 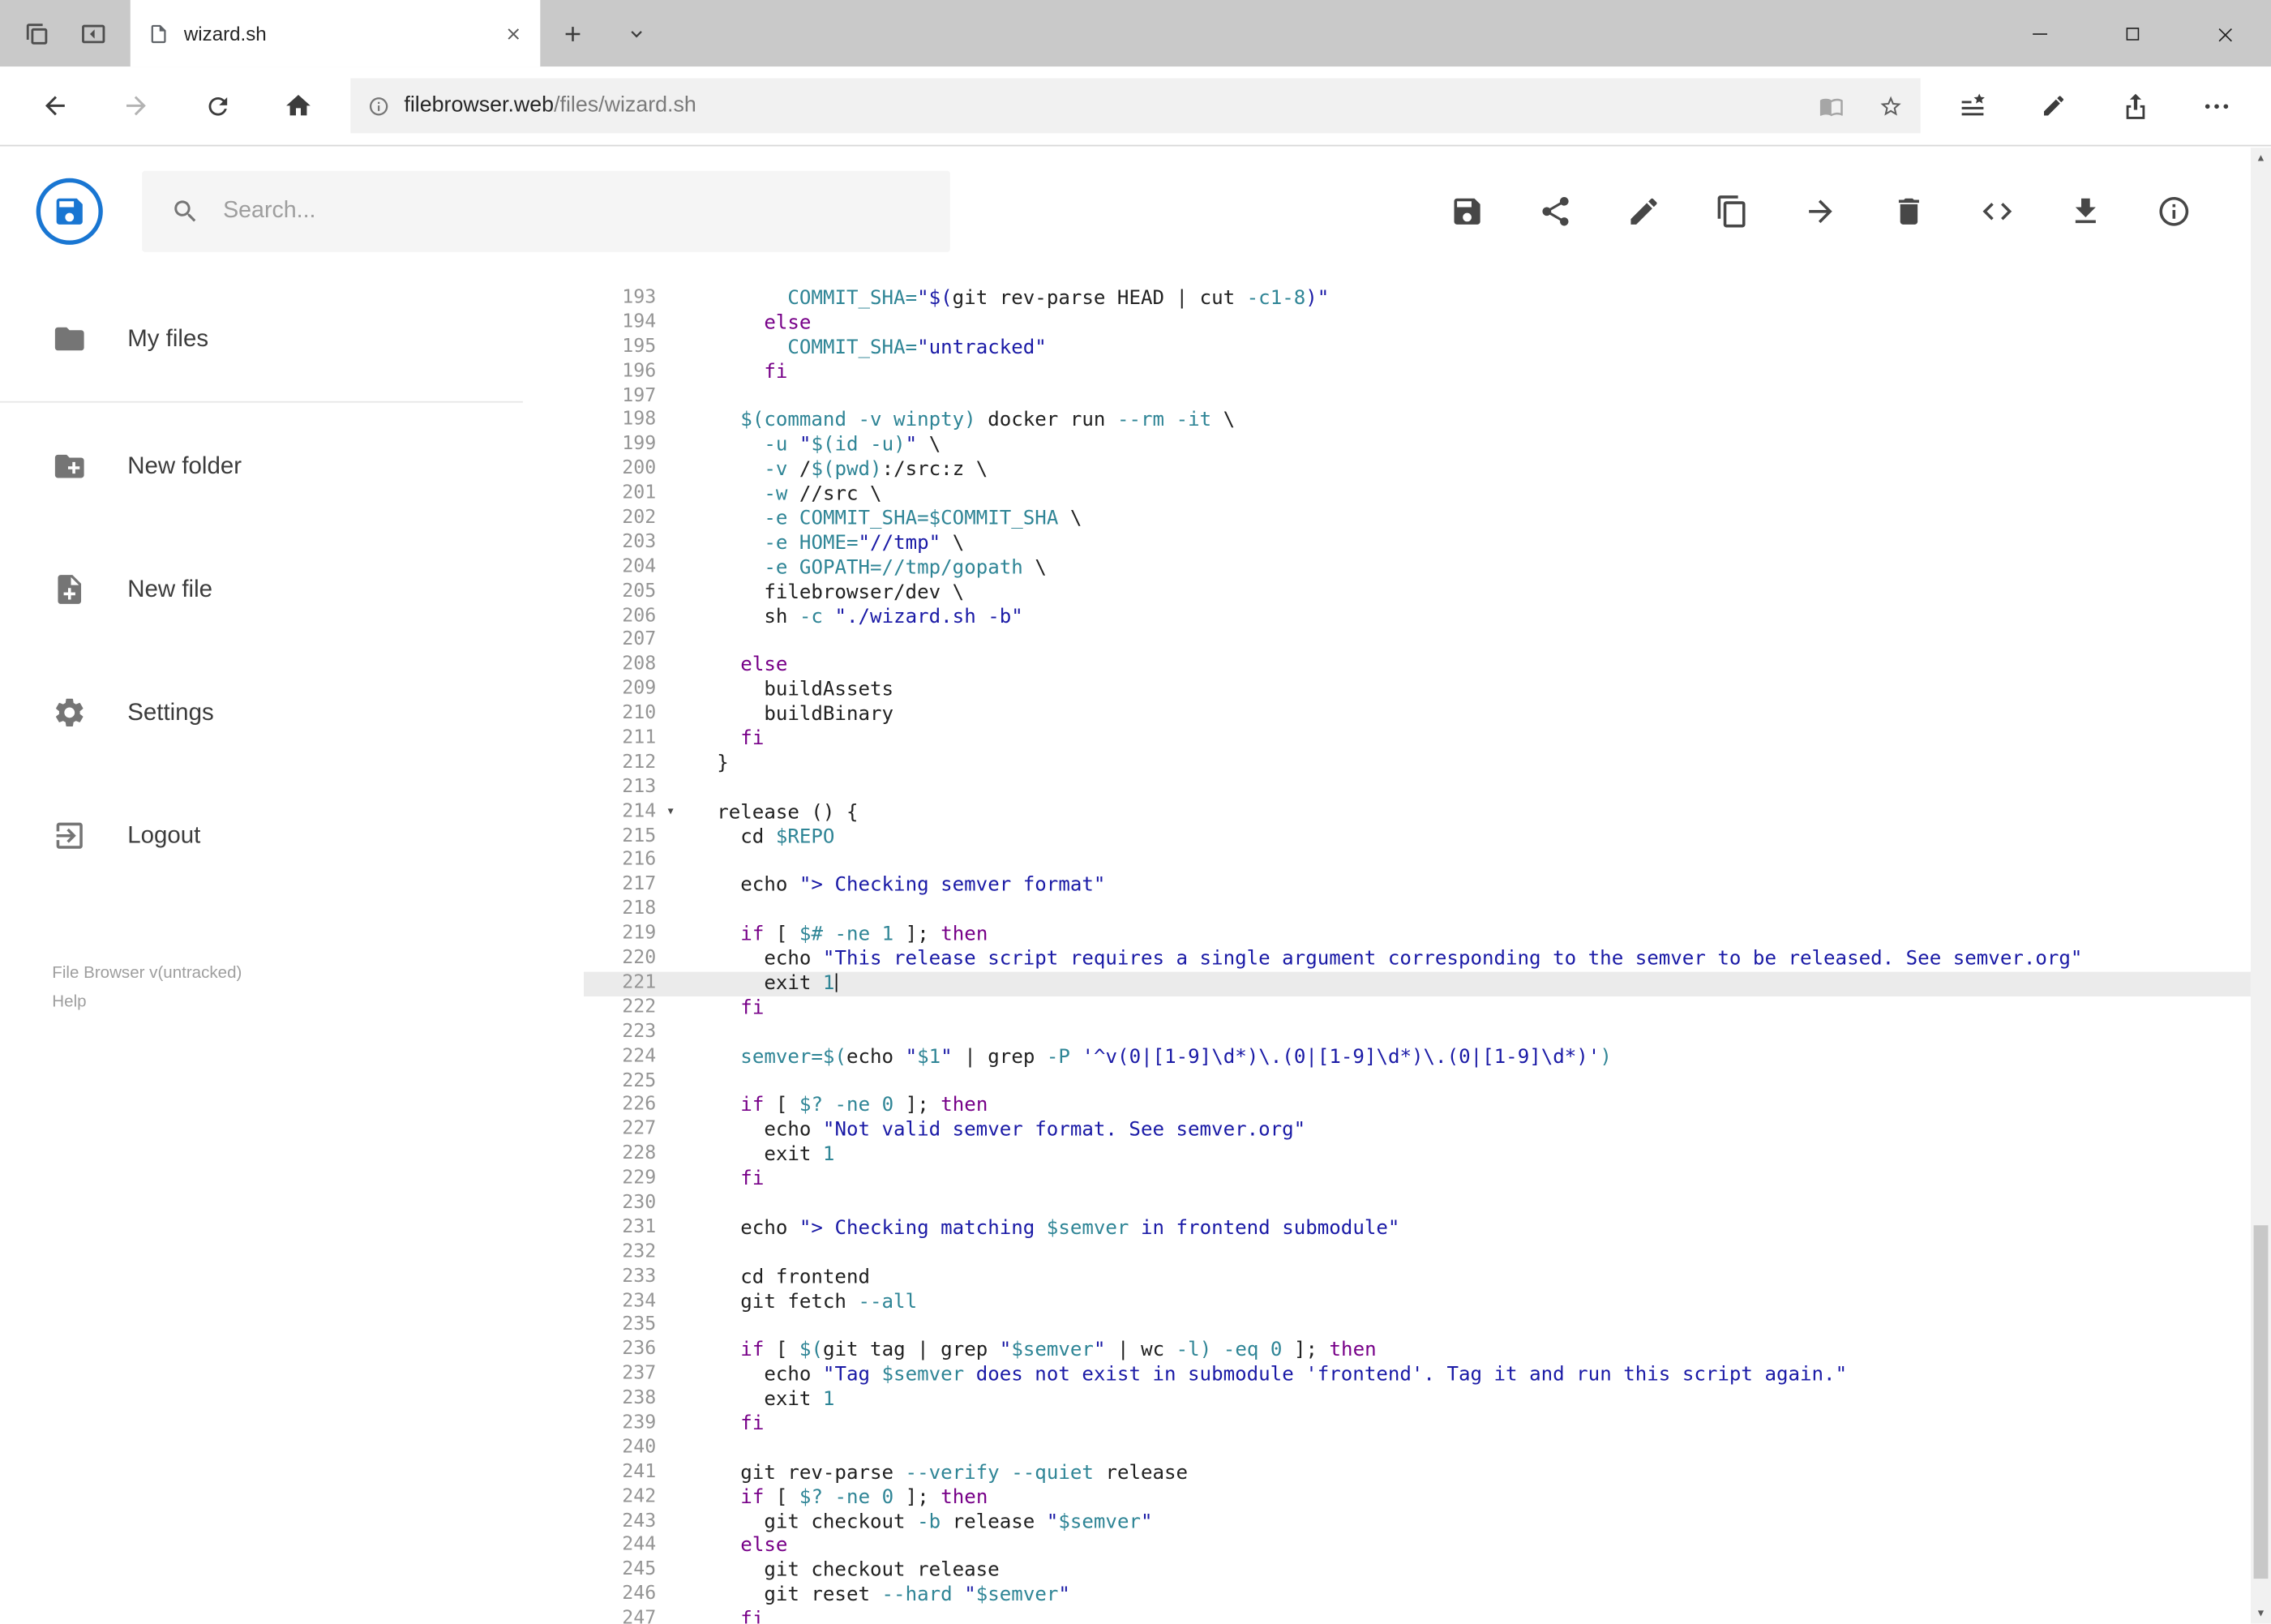 What do you see at coordinates (513, 33) in the screenshot?
I see `tab-close-icon` at bounding box center [513, 33].